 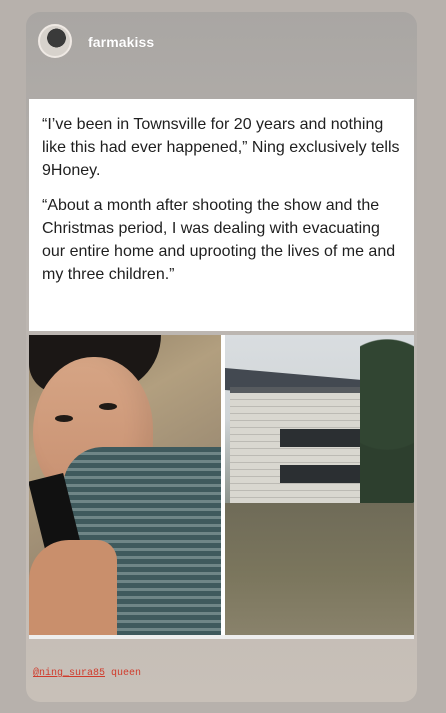 I want to click on window-lower, so click(x=321, y=474).